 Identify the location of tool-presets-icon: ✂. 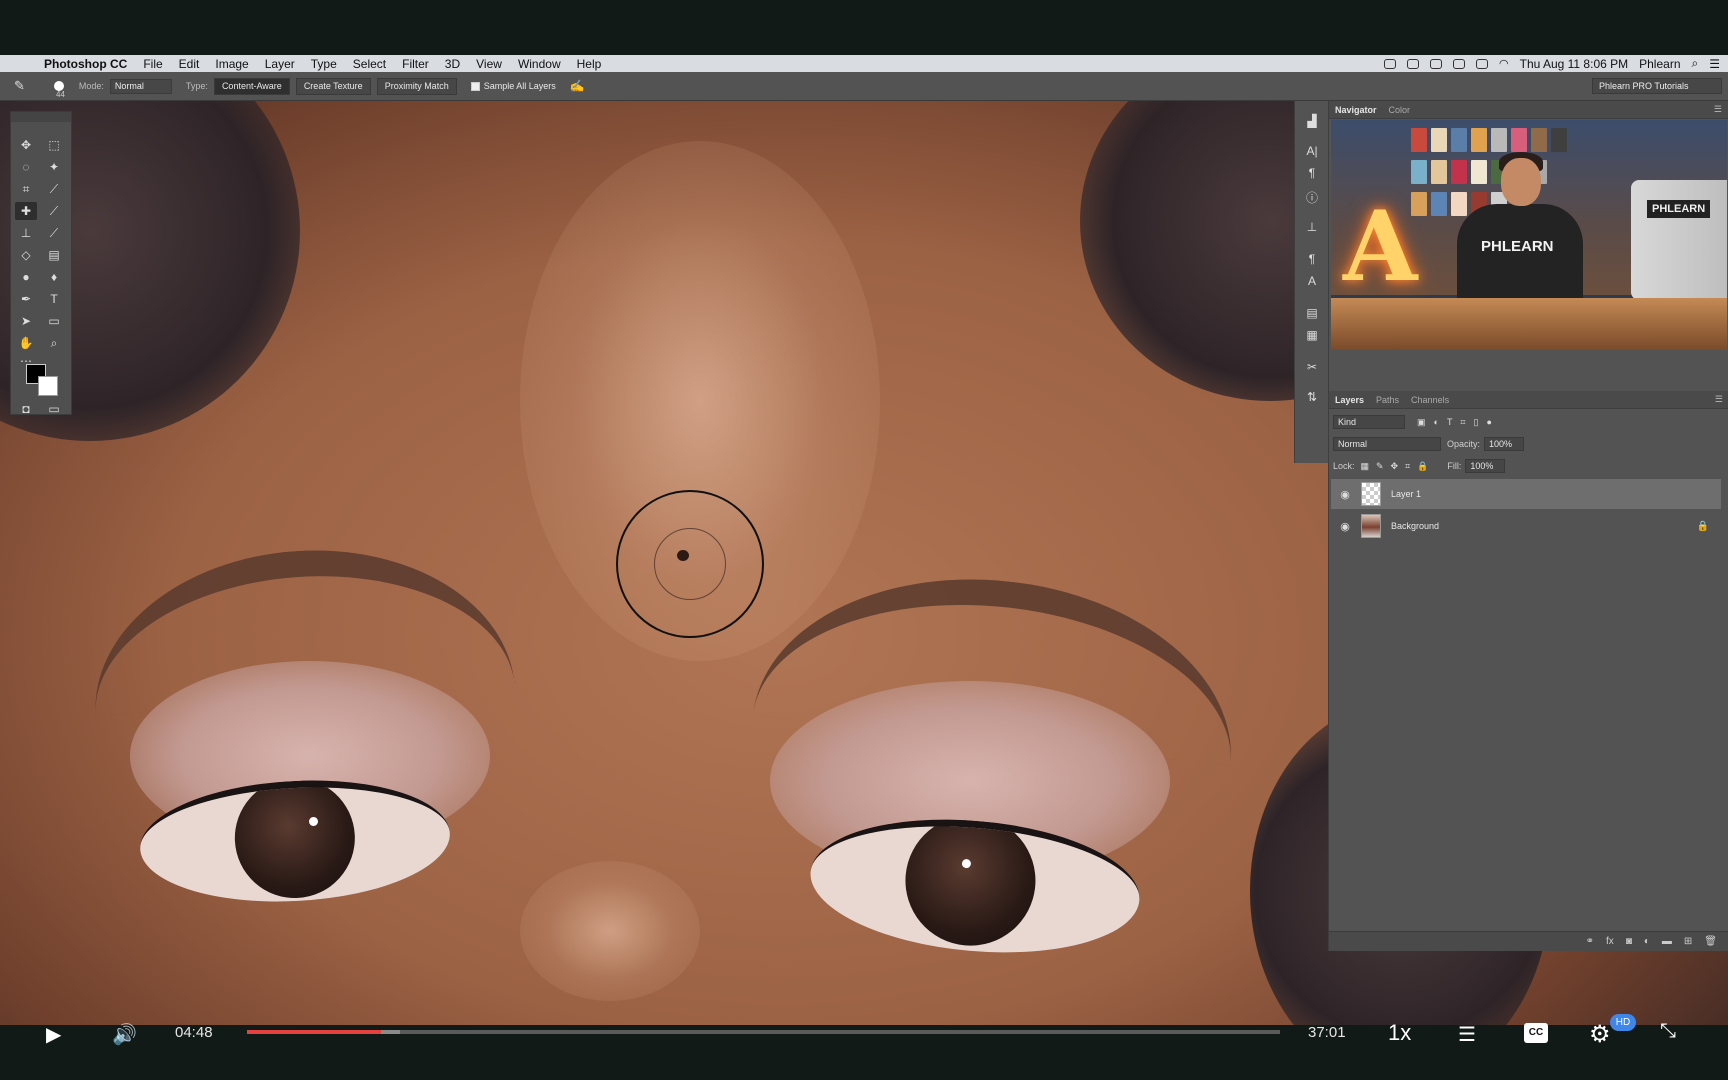
(1312, 367).